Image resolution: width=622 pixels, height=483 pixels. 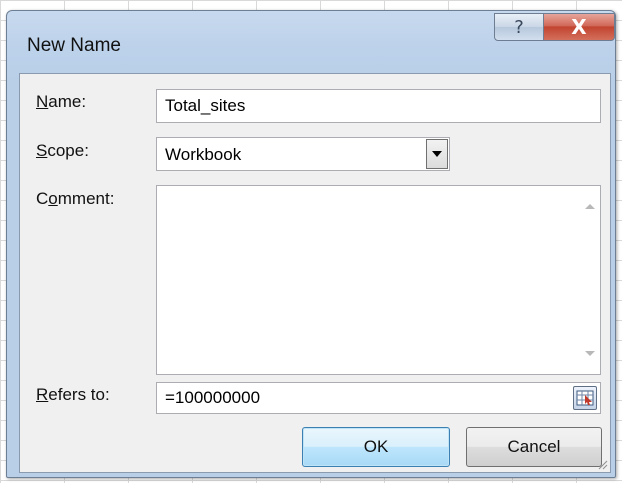 What do you see at coordinates (67, 101) in the screenshot?
I see `name-label-text: ame:` at bounding box center [67, 101].